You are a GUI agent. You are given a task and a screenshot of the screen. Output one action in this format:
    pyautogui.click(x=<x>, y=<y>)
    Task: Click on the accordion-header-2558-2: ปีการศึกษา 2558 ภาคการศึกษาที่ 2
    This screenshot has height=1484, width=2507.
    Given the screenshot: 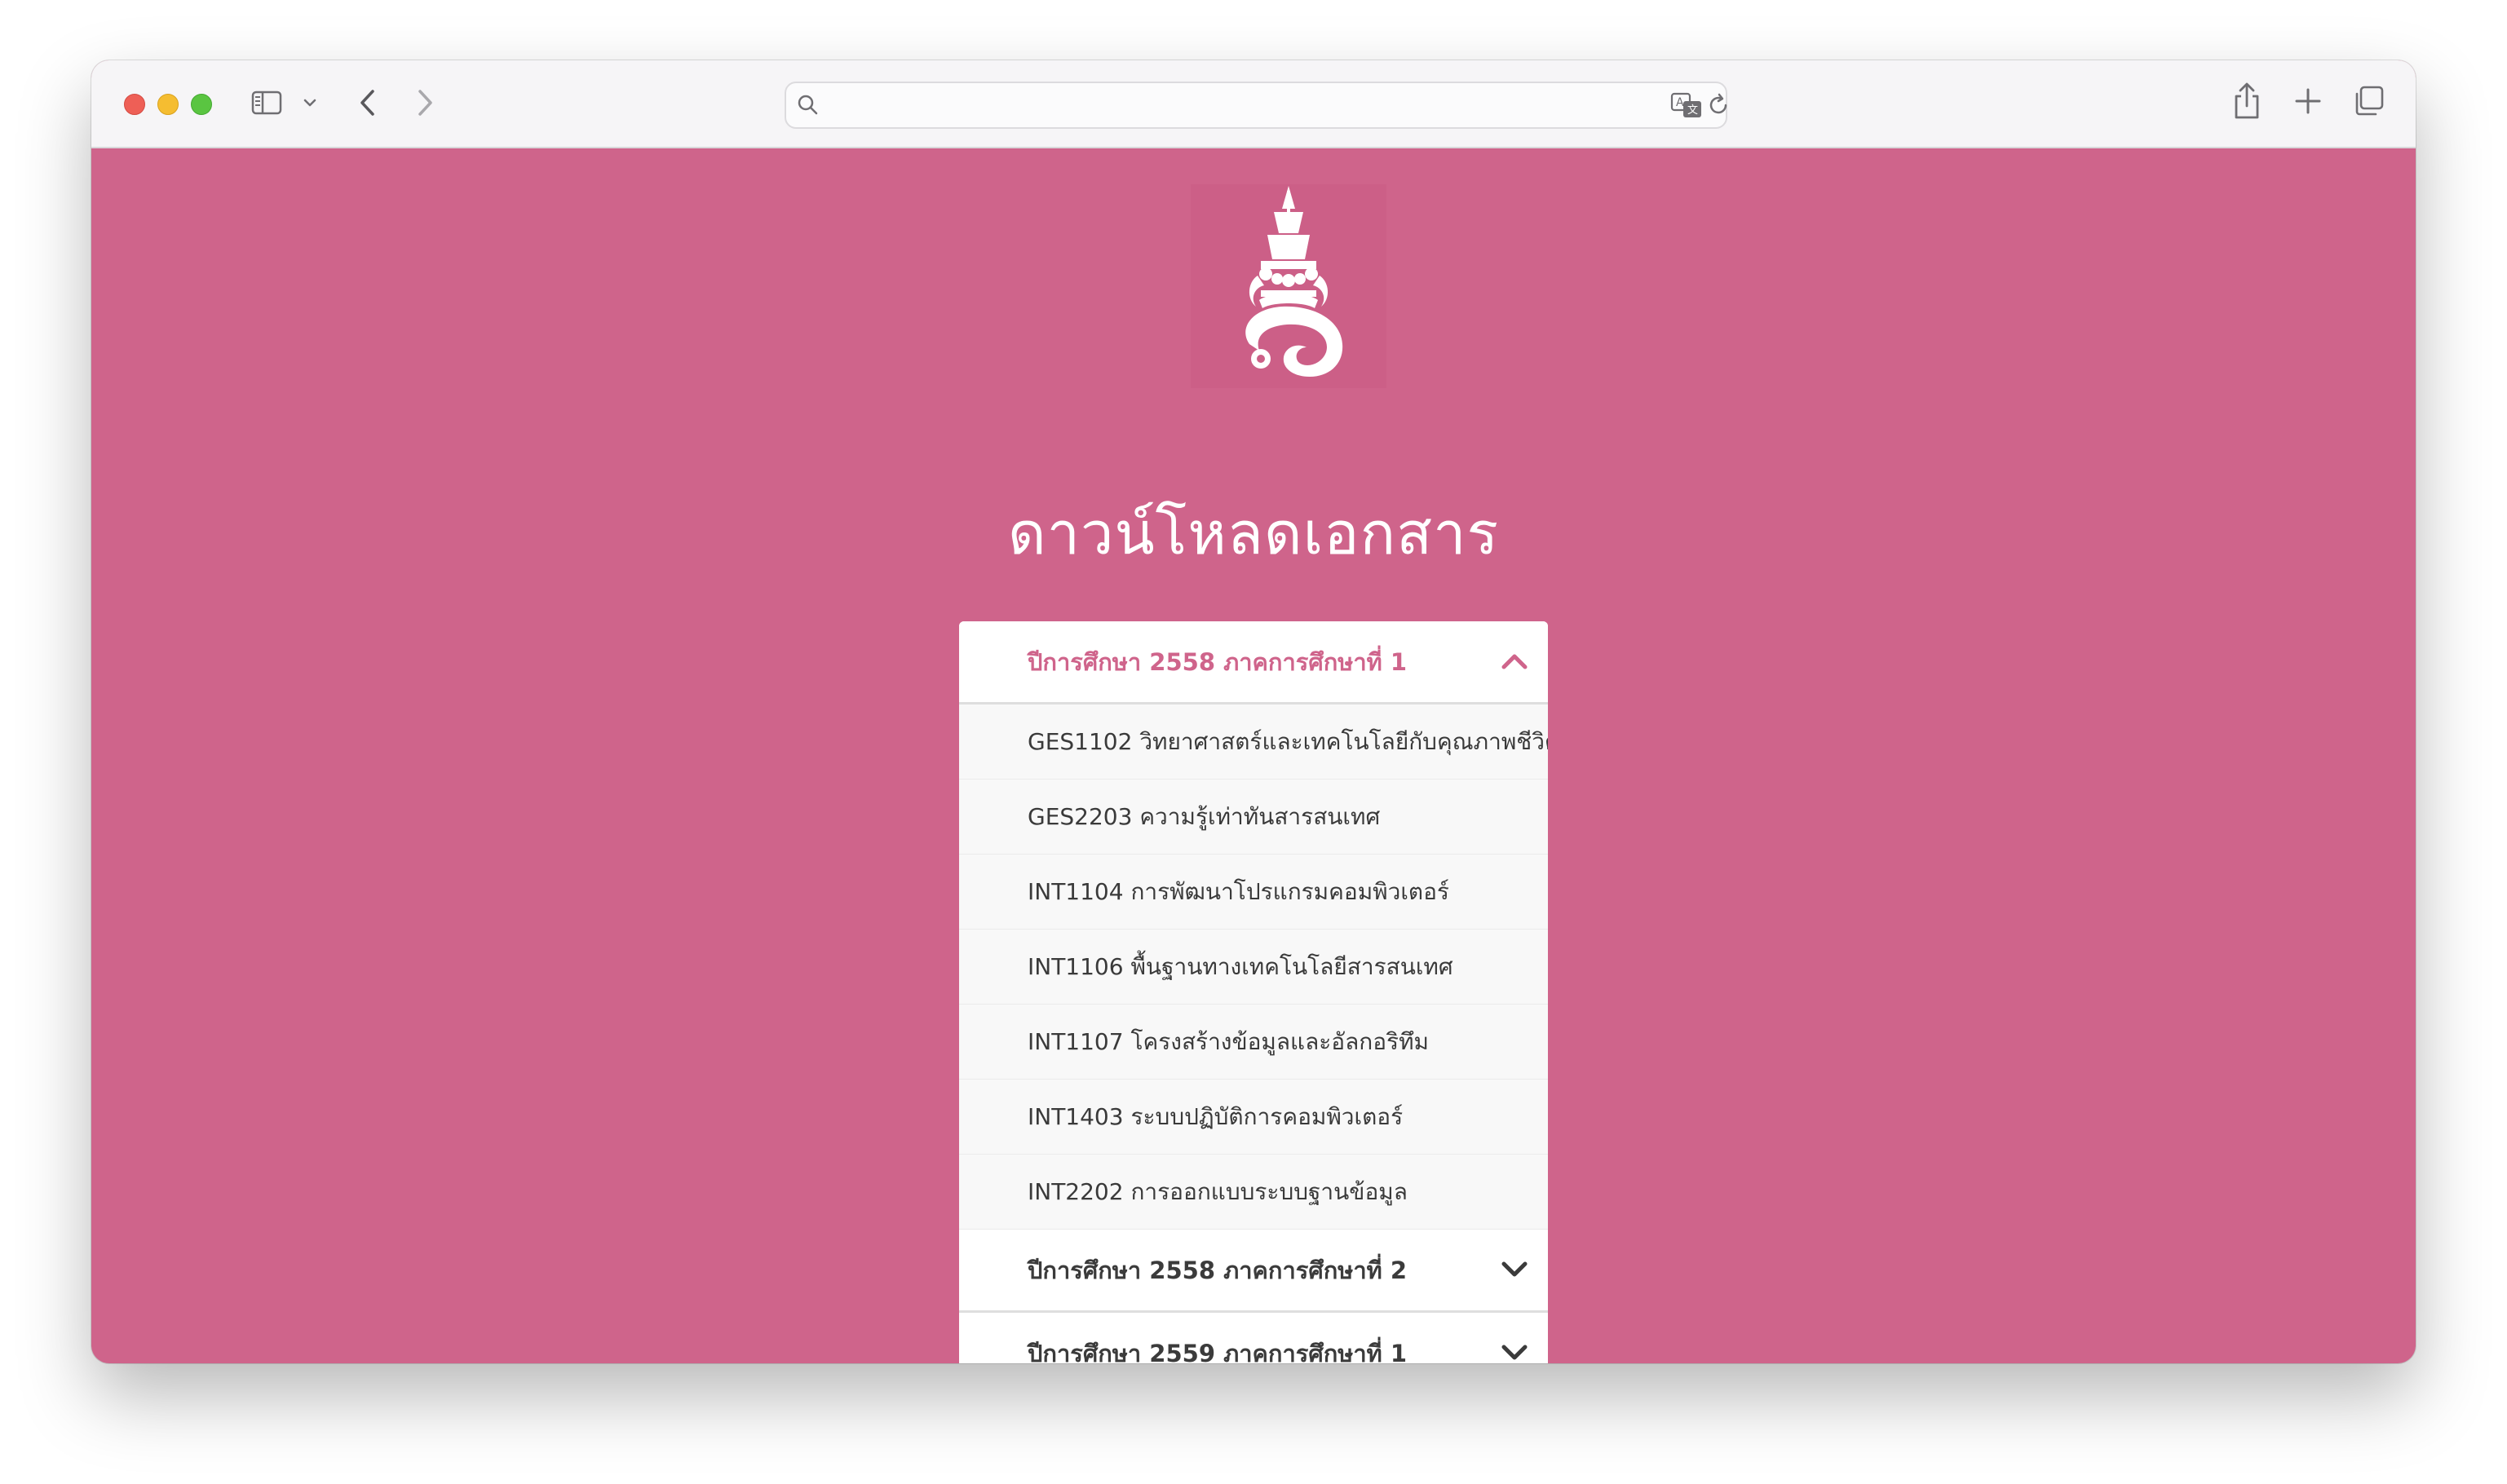 What is the action you would take?
    pyautogui.click(x=1253, y=1271)
    